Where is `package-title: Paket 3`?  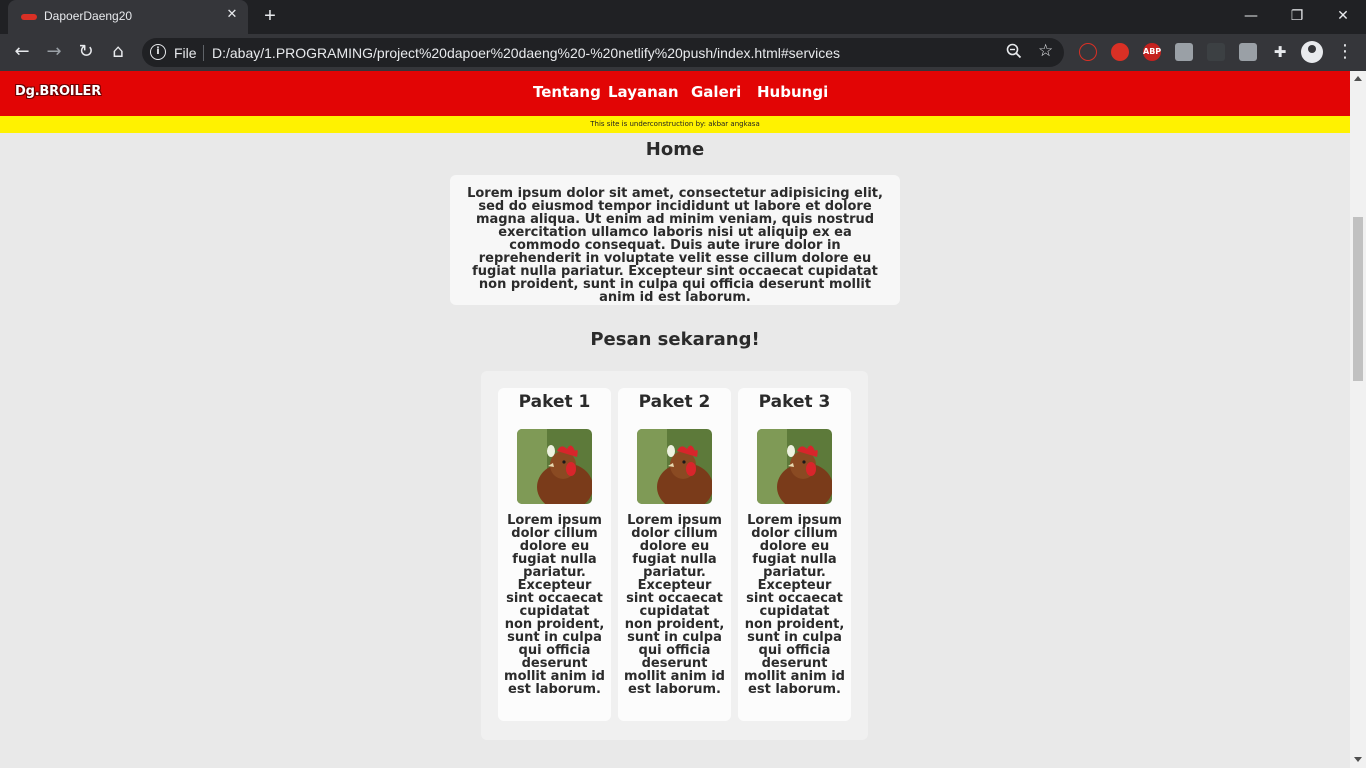
package-title: Paket 3 is located at coordinates (794, 402).